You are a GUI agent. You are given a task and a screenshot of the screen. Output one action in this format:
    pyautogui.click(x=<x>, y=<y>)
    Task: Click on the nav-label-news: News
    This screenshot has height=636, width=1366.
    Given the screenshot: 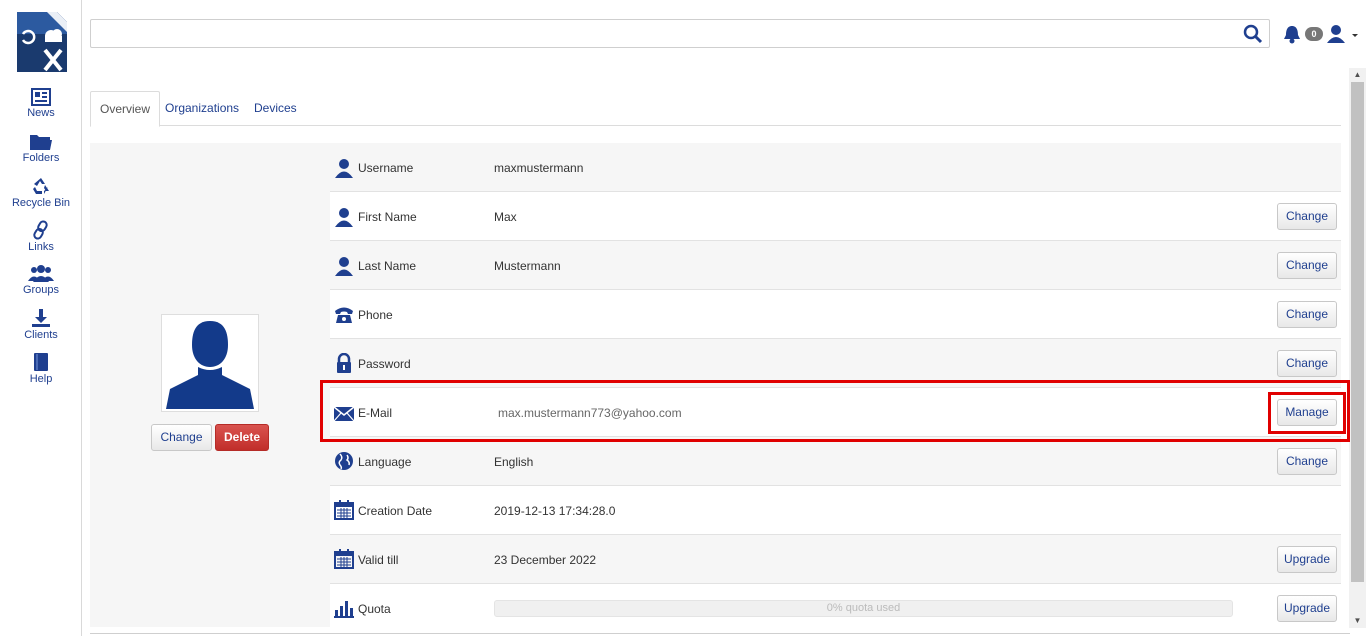 What is the action you would take?
    pyautogui.click(x=41, y=113)
    